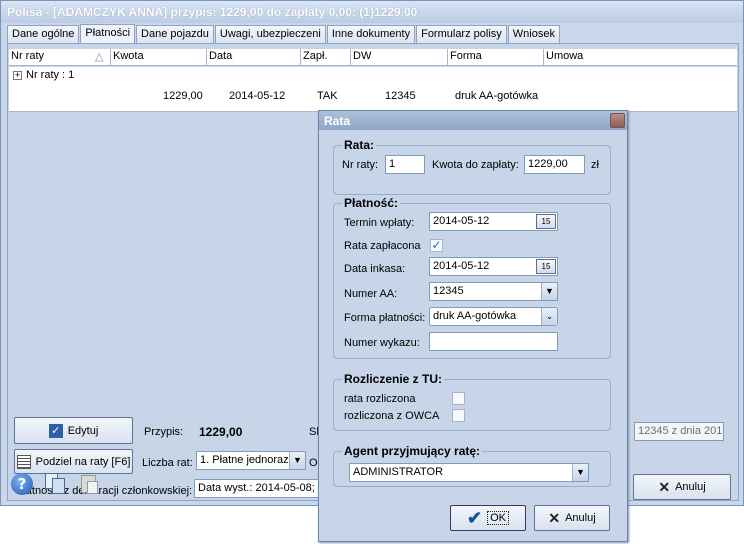  I want to click on tab-dane-ogolne: Dane ogólne, so click(43, 34).